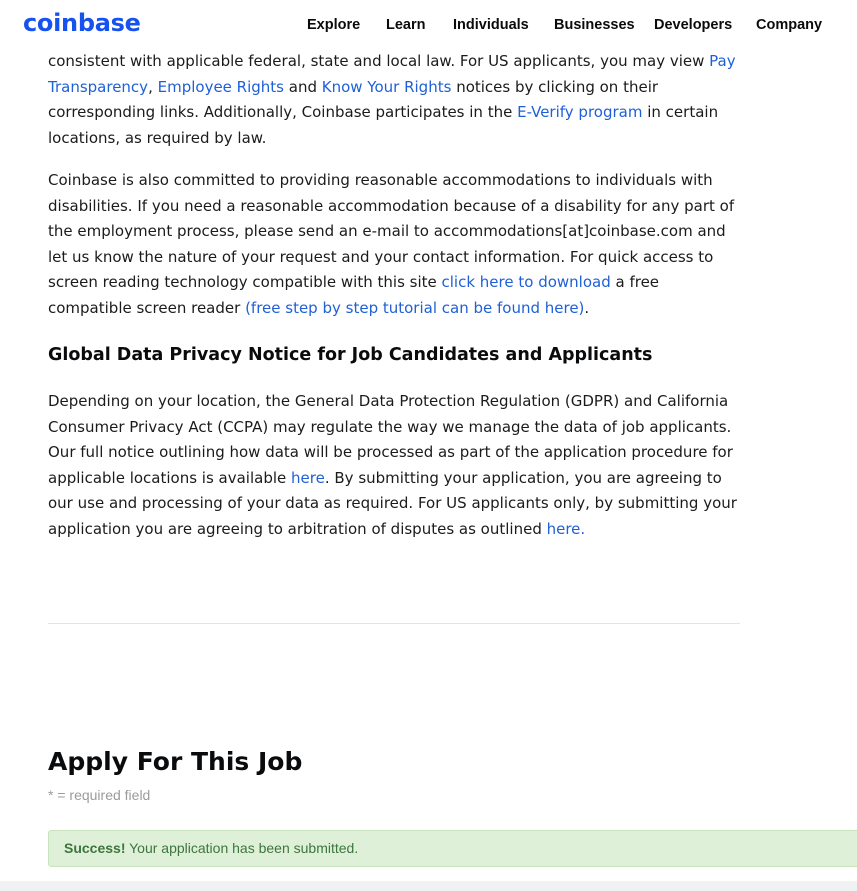  What do you see at coordinates (387, 87) in the screenshot?
I see `know-your-rights-link: Know Your Rights` at bounding box center [387, 87].